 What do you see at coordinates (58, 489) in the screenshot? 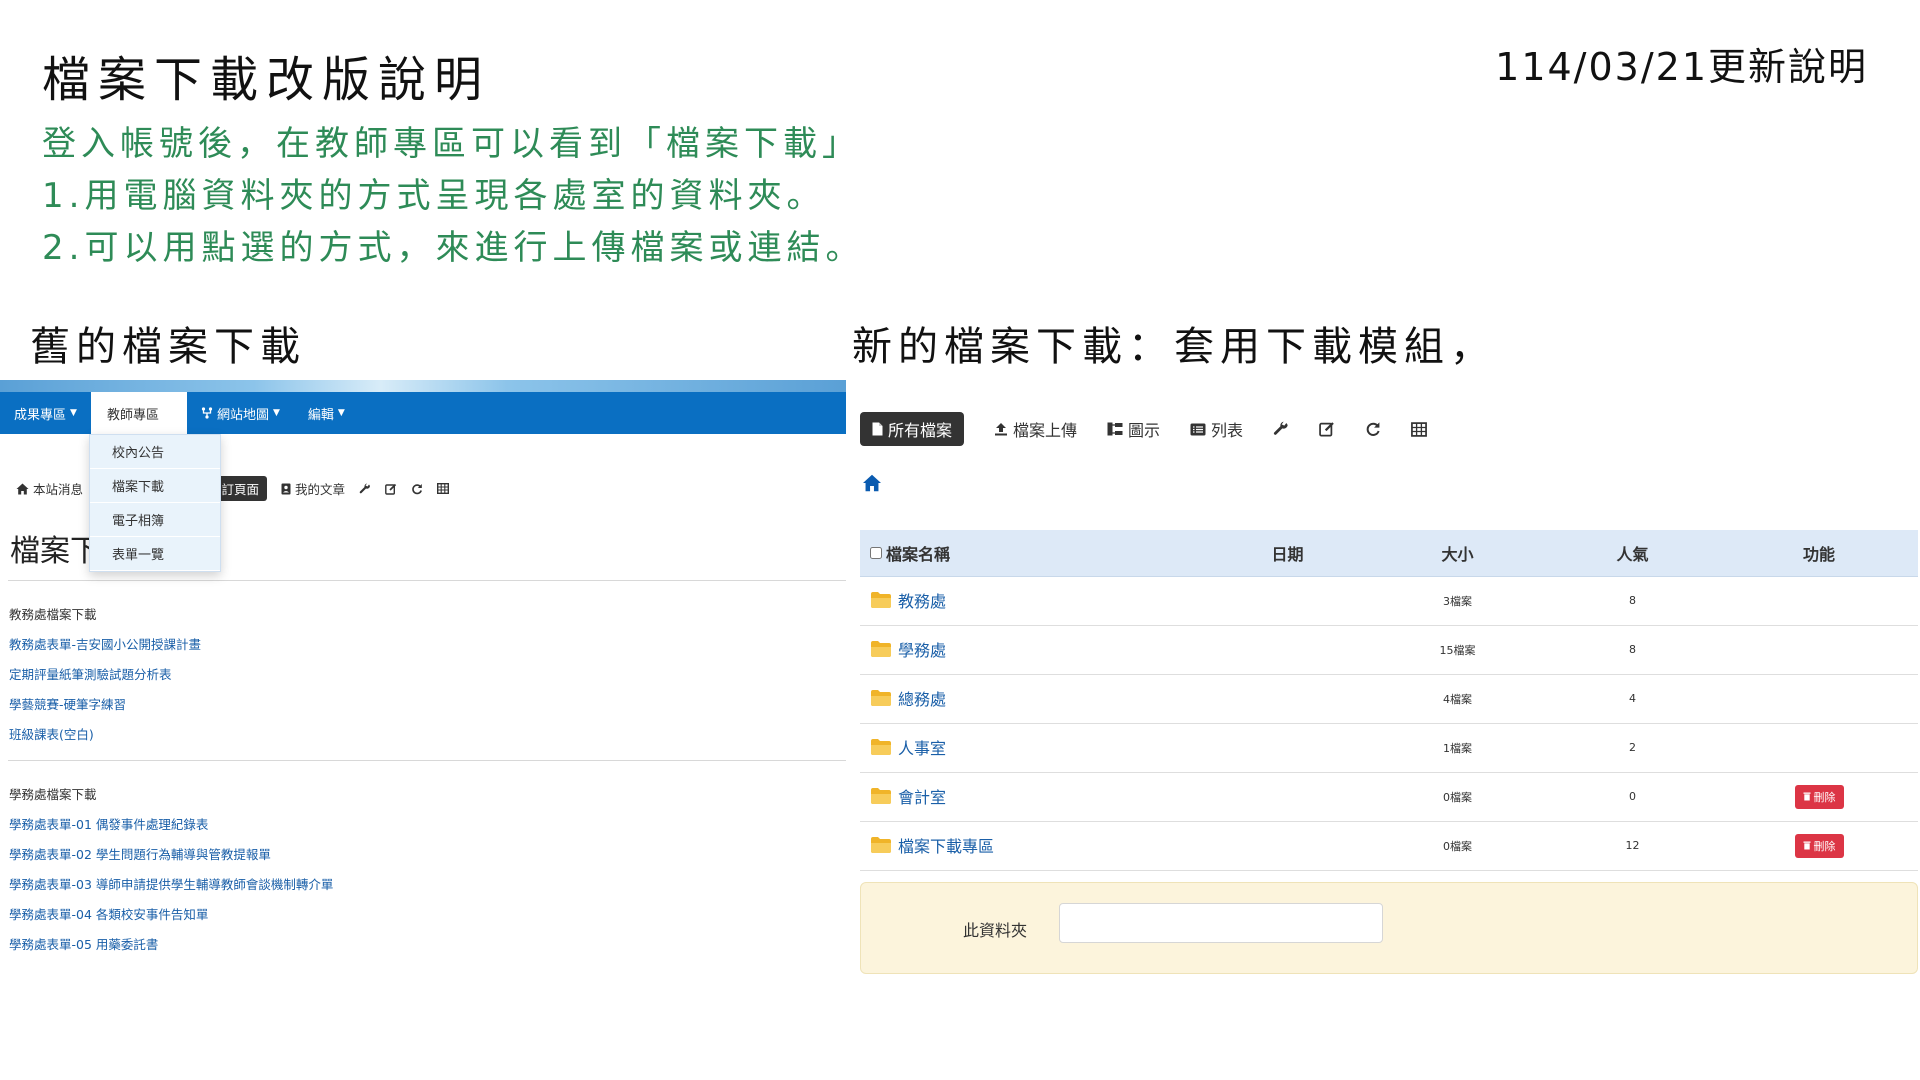
I see `news-label: 本站消息` at bounding box center [58, 489].